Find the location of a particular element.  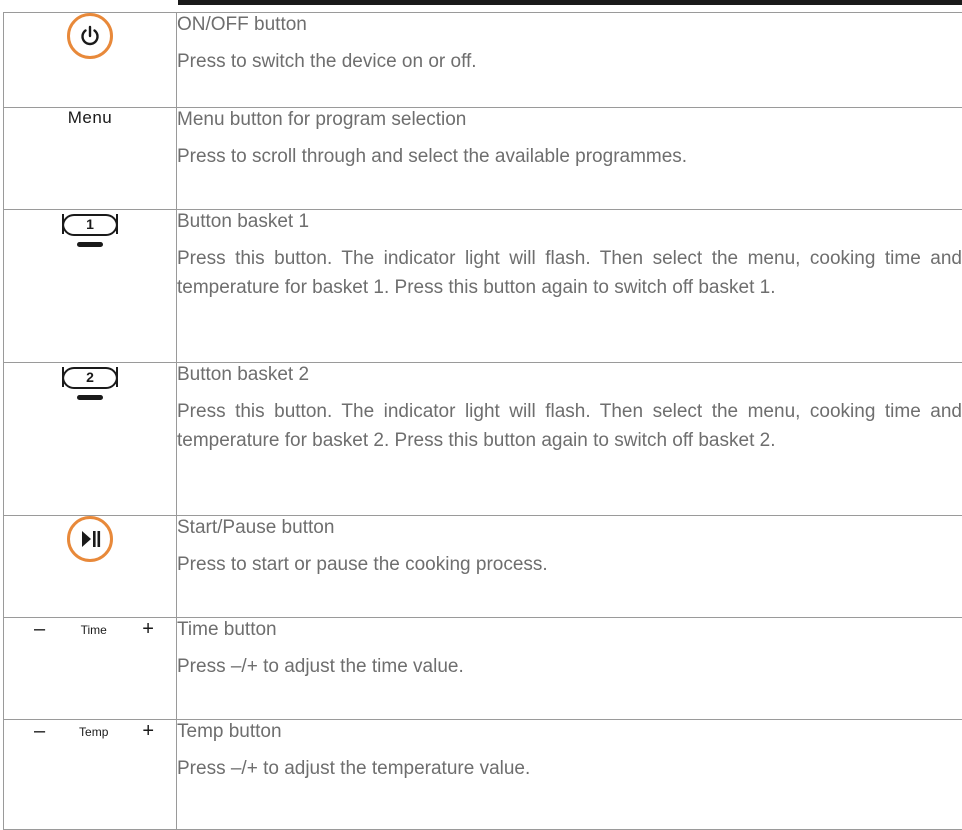

row-title: Button basket 2 is located at coordinates (569, 375).